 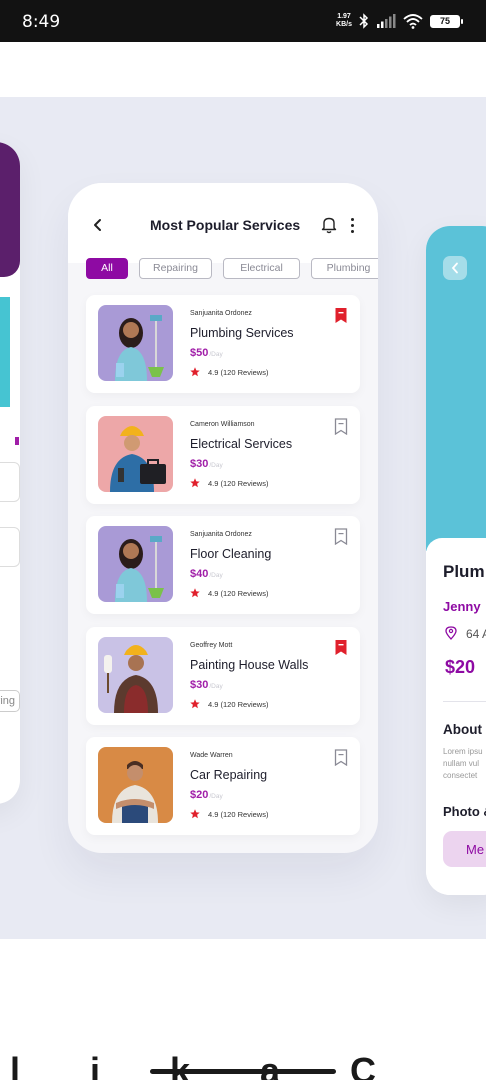 What do you see at coordinates (10, 547) in the screenshot?
I see `left-card-field` at bounding box center [10, 547].